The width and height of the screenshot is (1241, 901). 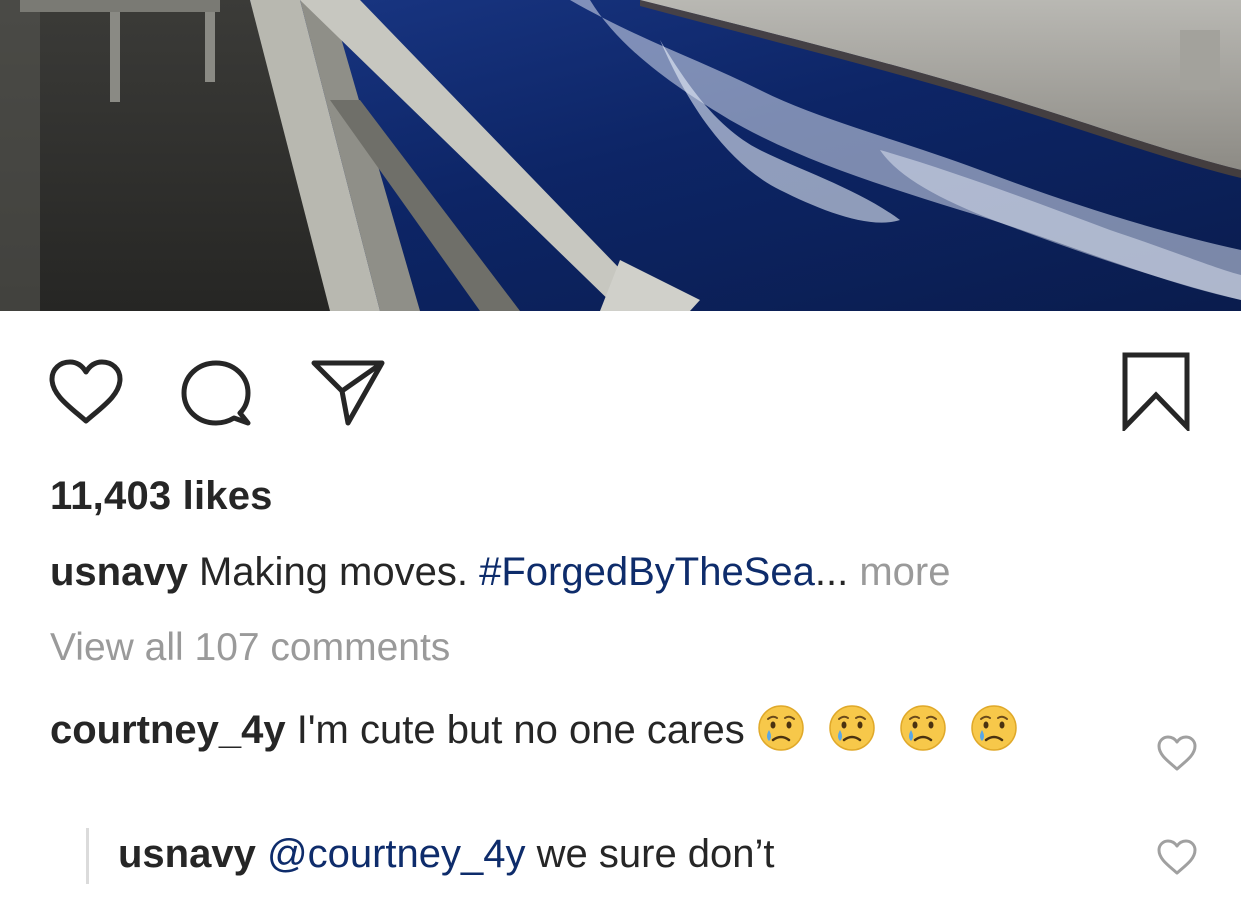 What do you see at coordinates (892, 728) in the screenshot?
I see `comment-emoji-row` at bounding box center [892, 728].